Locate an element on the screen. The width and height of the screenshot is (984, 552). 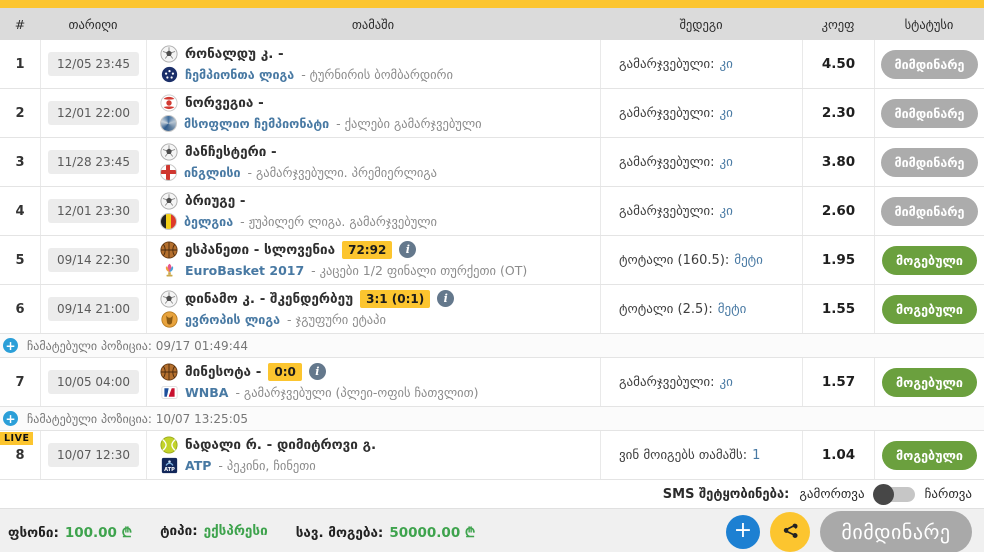
result-label: ვინ მოიგებს თამაშს: is located at coordinates (683, 455).